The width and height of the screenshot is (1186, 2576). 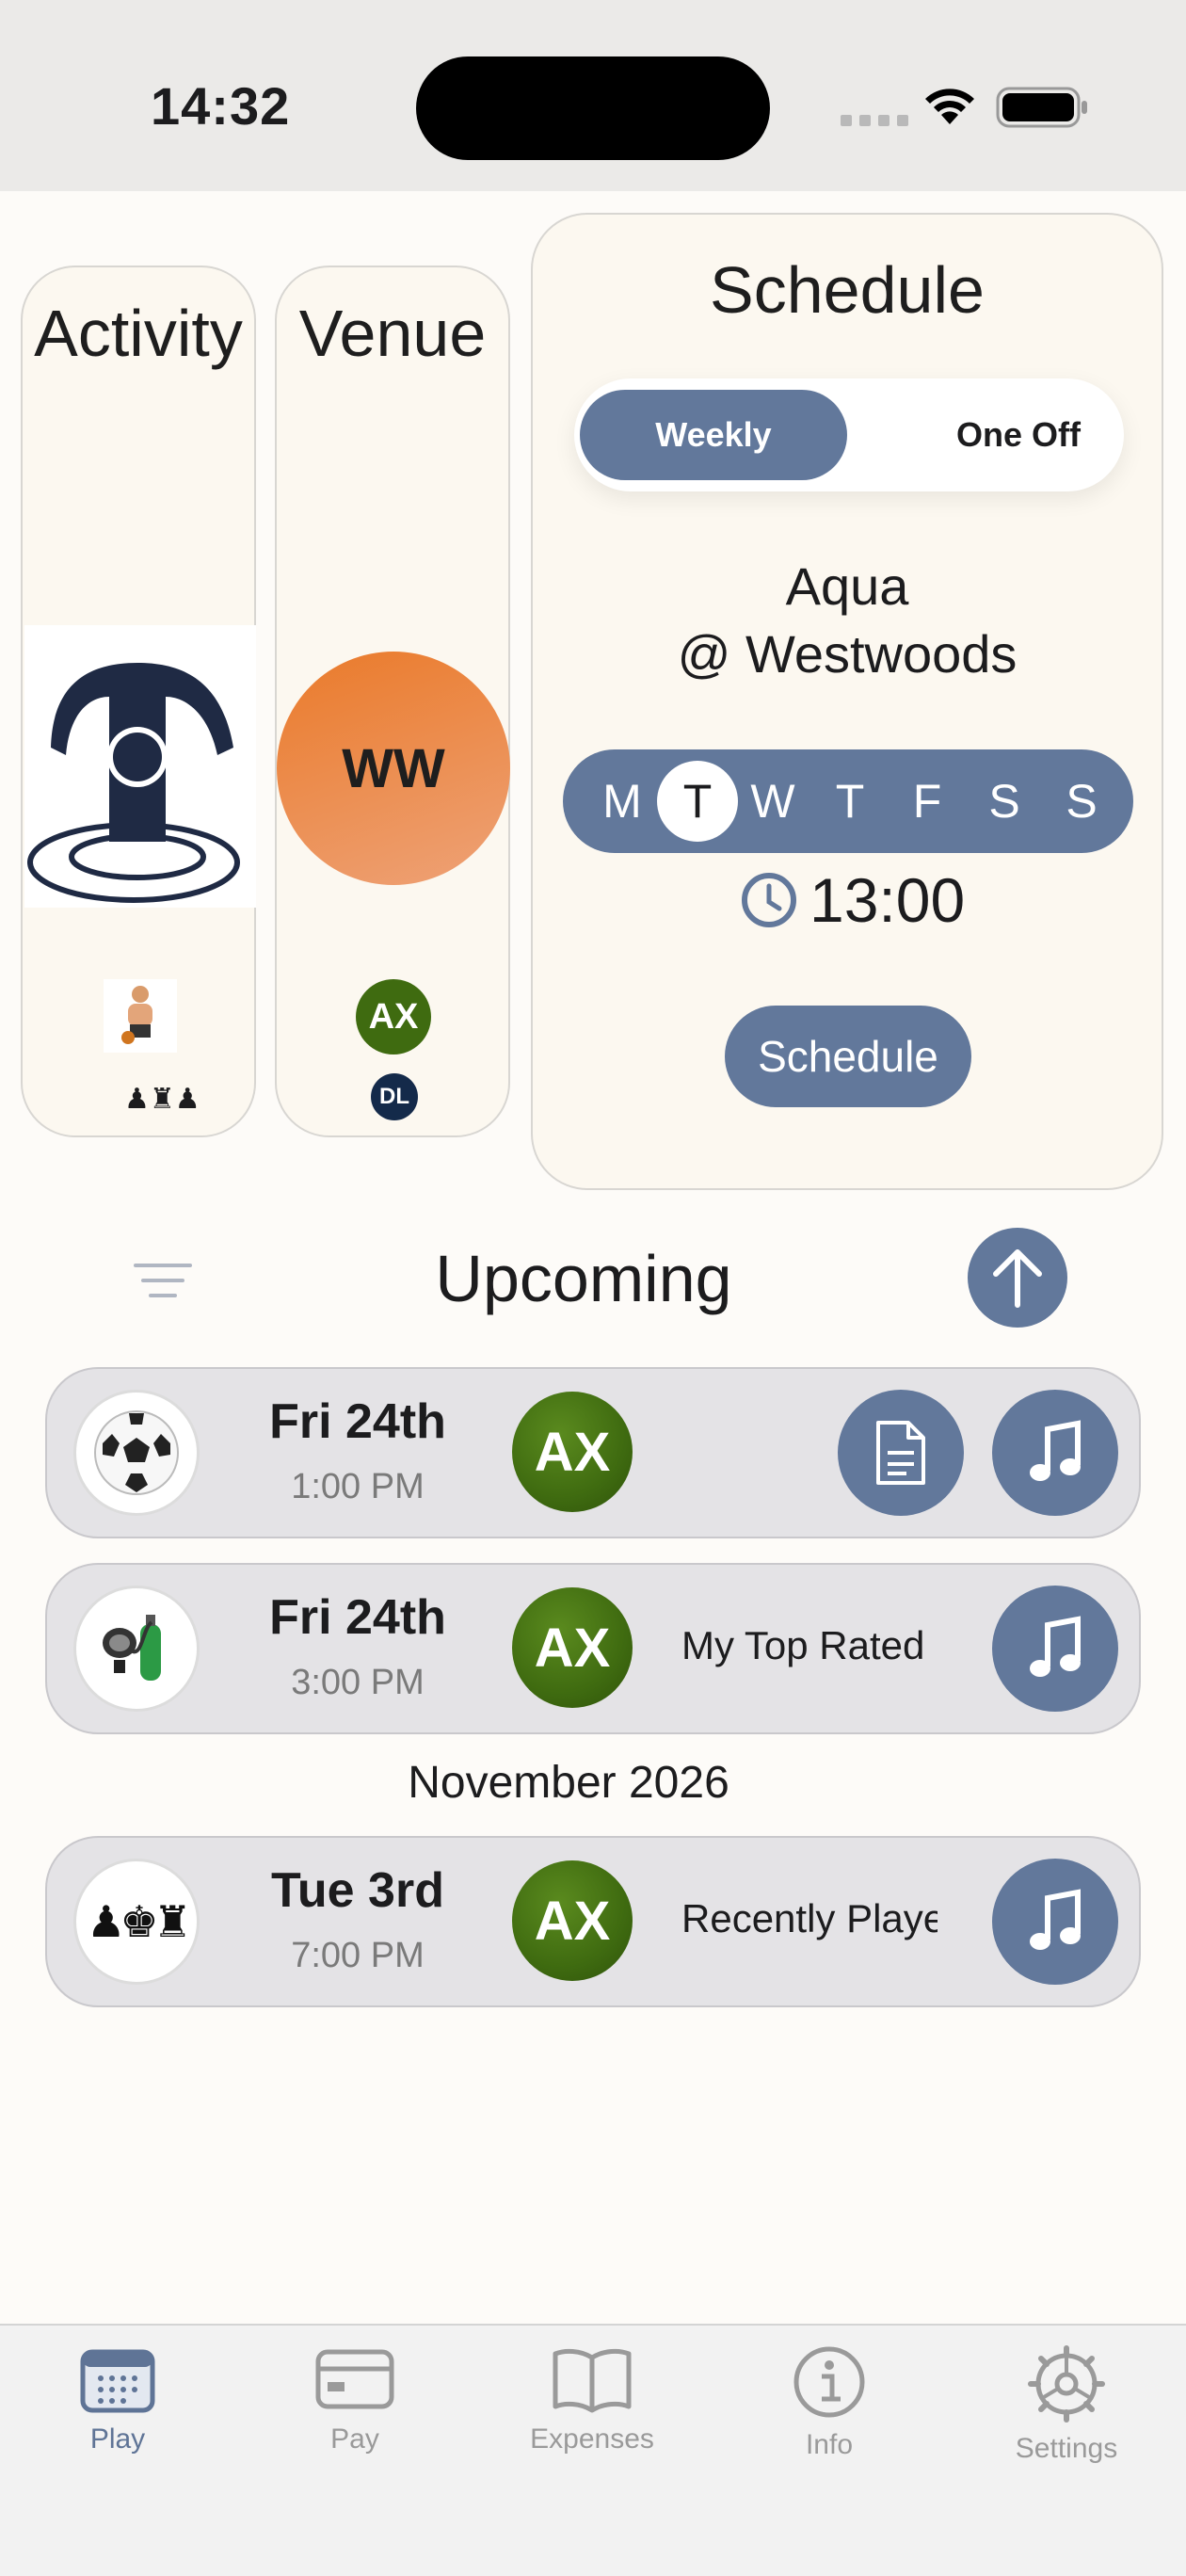 I want to click on status-bar: 14:32, so click(x=593, y=95).